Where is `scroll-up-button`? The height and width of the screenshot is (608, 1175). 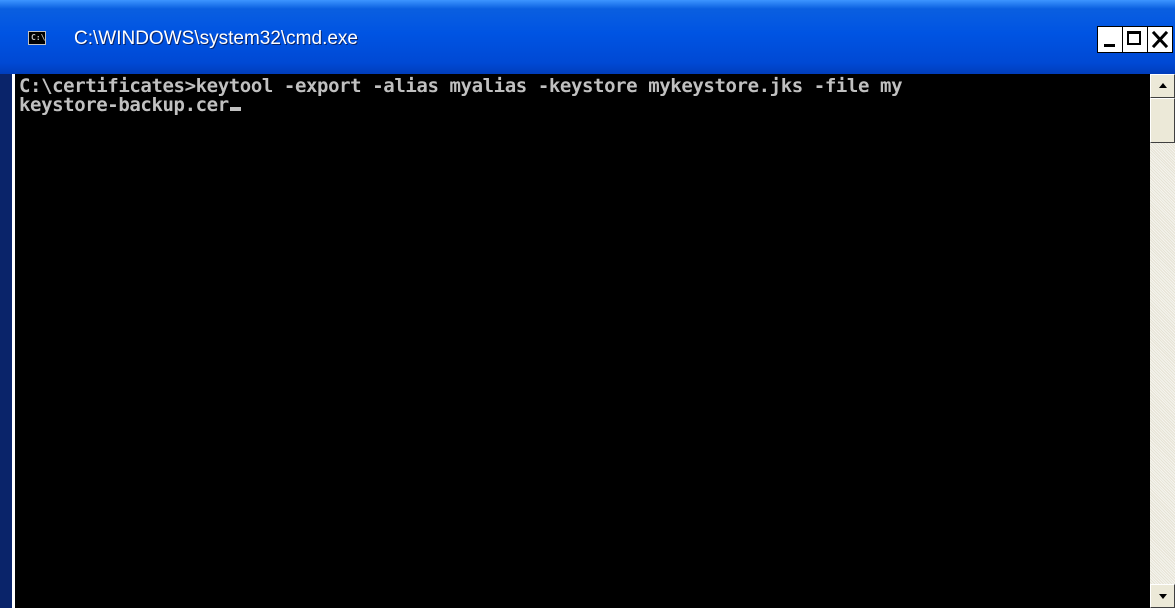
scroll-up-button is located at coordinates (1162, 86).